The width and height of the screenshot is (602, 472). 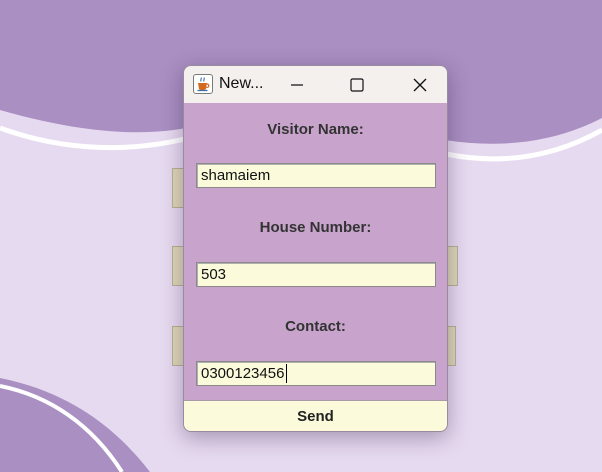 What do you see at coordinates (316, 175) in the screenshot?
I see `visitor-name-input` at bounding box center [316, 175].